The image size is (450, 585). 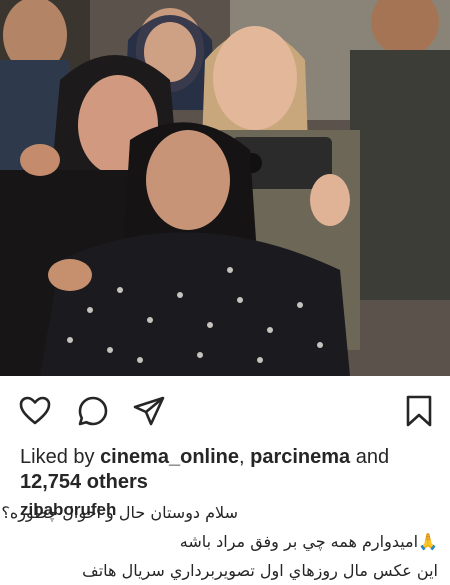 What do you see at coordinates (93, 411) in the screenshot?
I see `comment-bubble-icon` at bounding box center [93, 411].